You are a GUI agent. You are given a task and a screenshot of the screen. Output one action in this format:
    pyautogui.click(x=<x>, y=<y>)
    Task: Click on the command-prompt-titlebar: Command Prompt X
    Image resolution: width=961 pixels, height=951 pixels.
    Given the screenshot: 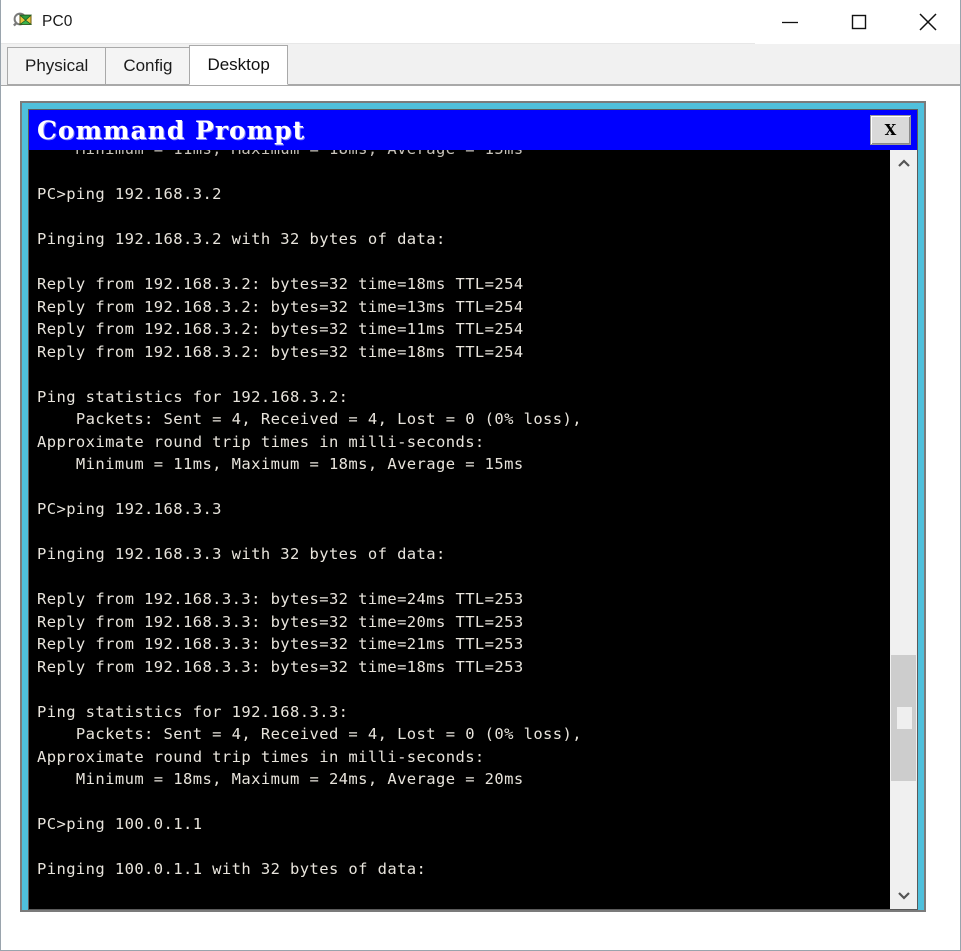 What is the action you would take?
    pyautogui.click(x=473, y=130)
    